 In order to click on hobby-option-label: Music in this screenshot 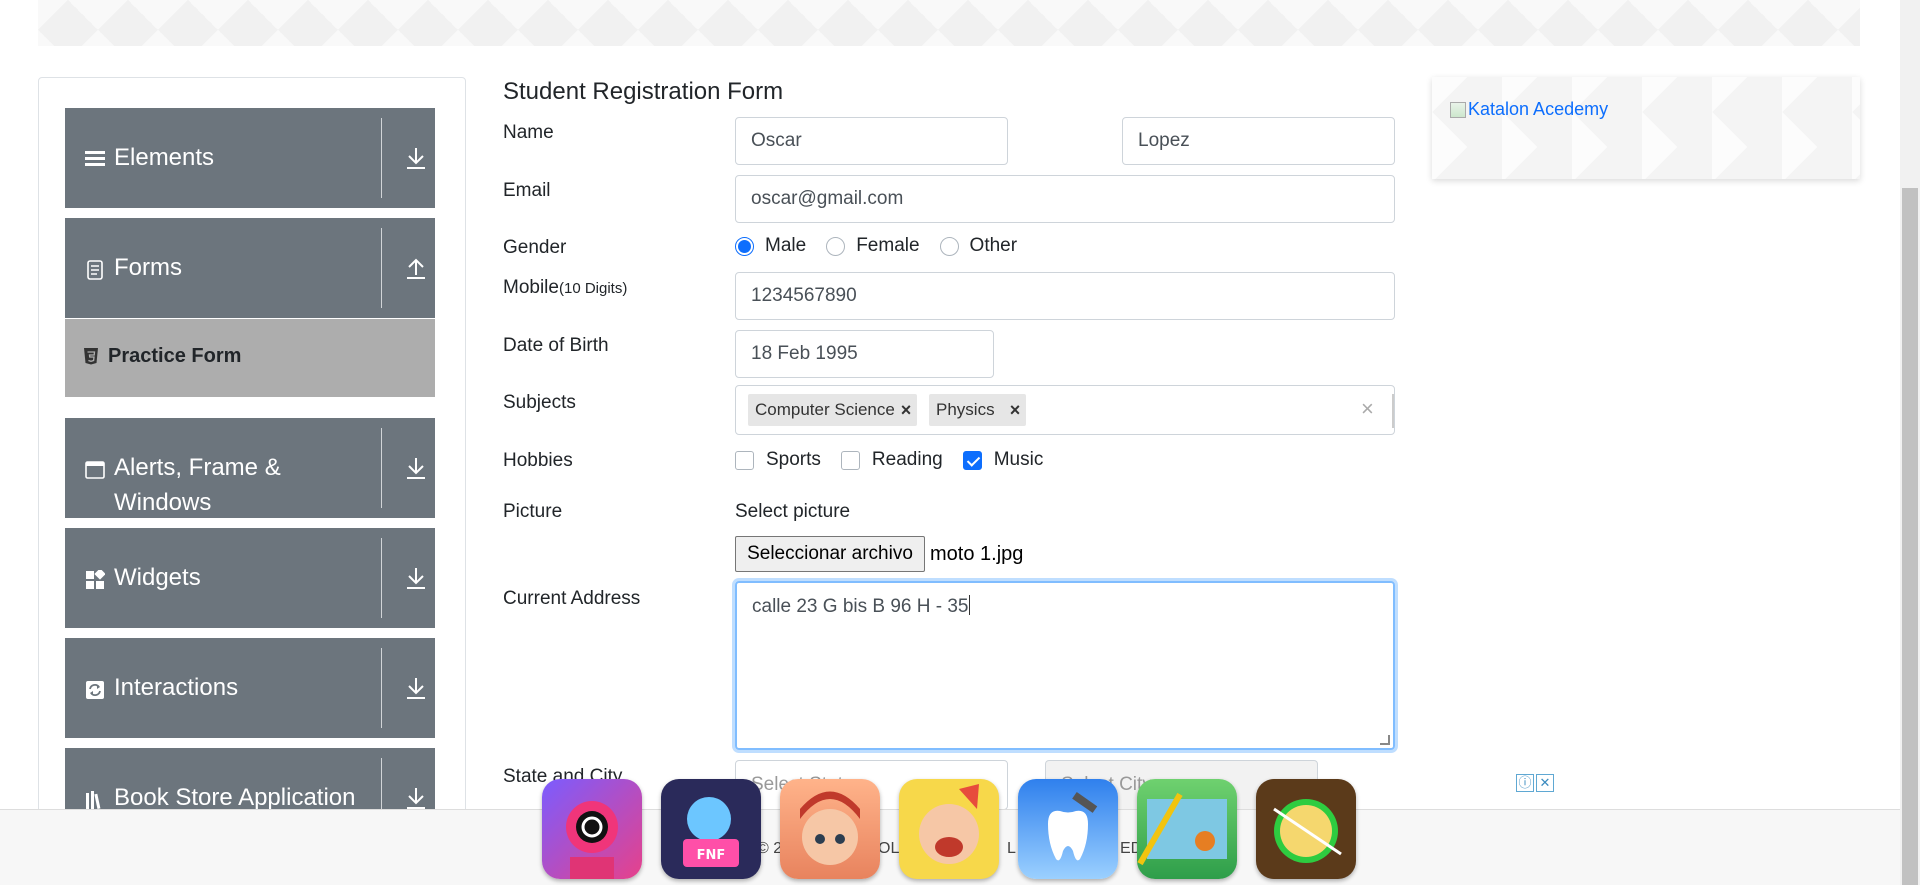, I will do `click(1018, 459)`.